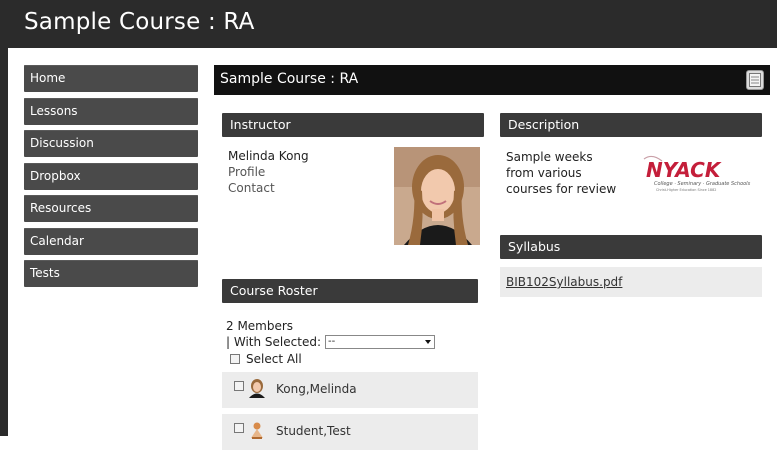 The image size is (777, 450). What do you see at coordinates (111, 111) in the screenshot?
I see `sidebar-item-lessons: Lessons` at bounding box center [111, 111].